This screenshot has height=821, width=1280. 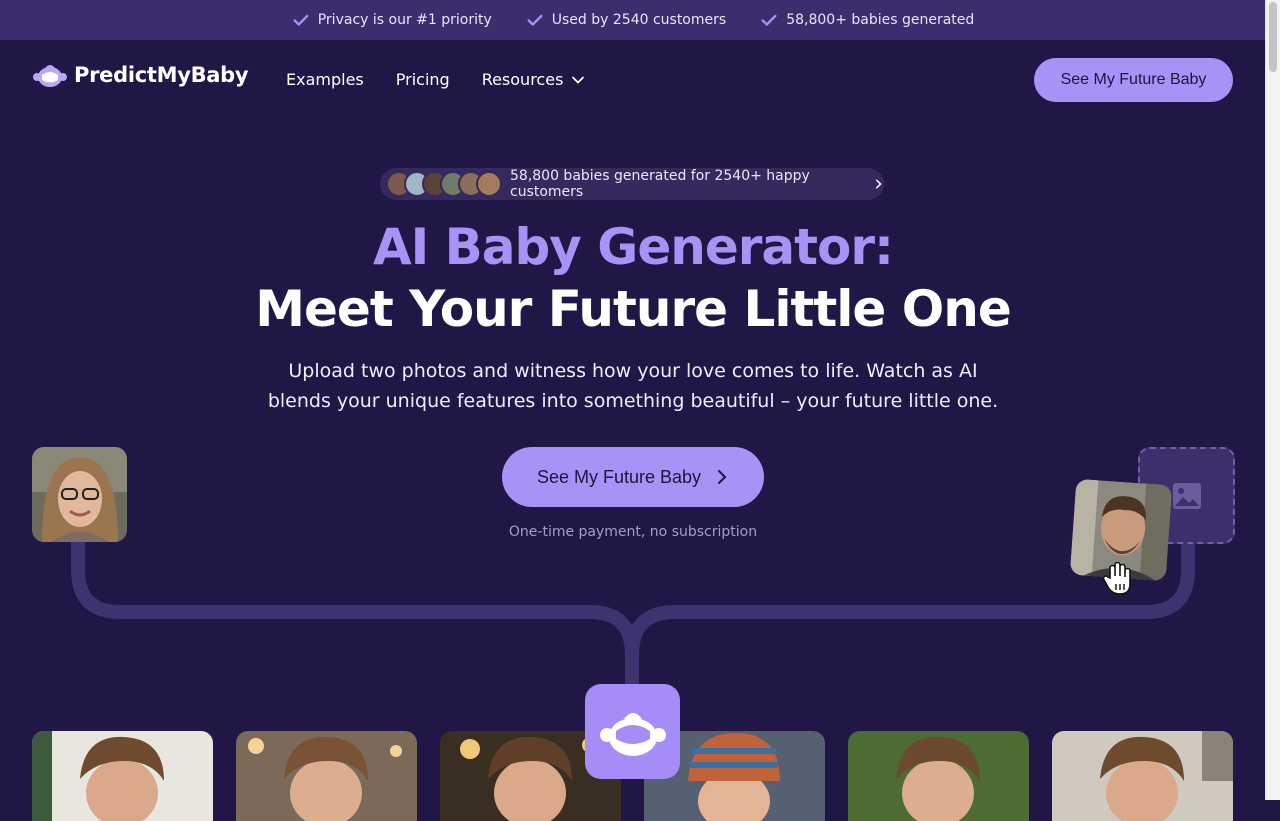 I want to click on baby-icon, so click(x=632, y=734).